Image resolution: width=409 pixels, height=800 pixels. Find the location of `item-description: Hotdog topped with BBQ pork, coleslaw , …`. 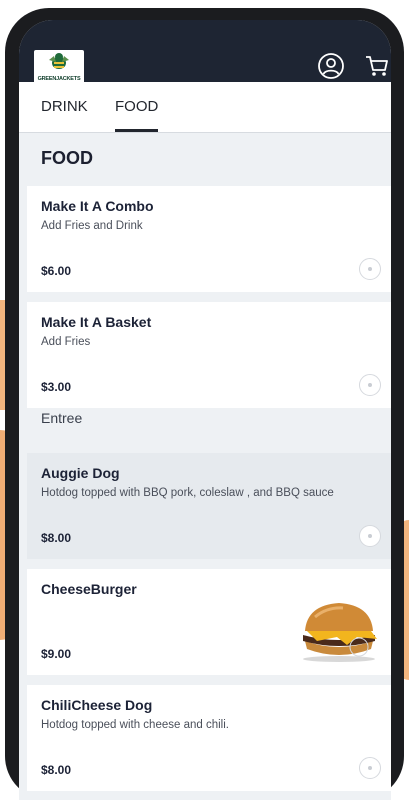

item-description: Hotdog topped with BBQ pork, coleslaw , … is located at coordinates (187, 493).